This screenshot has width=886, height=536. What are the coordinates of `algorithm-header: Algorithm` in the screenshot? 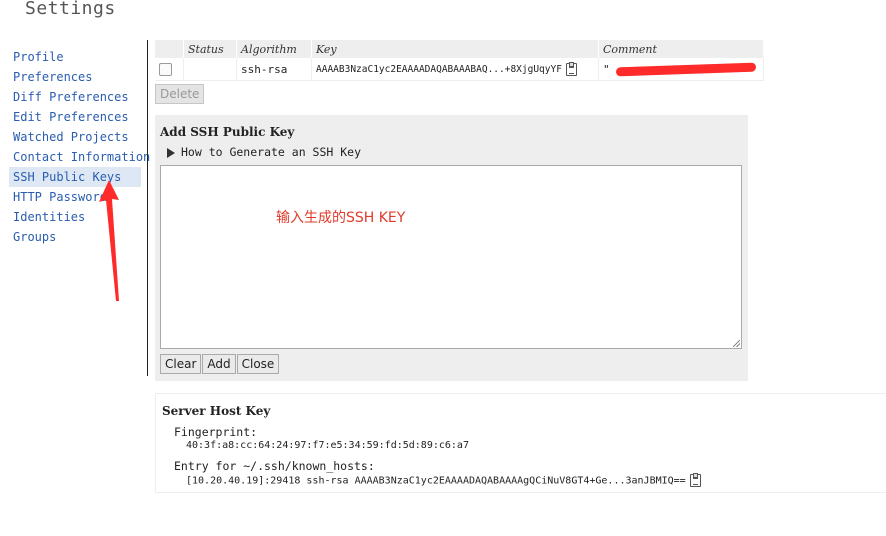 It's located at (274, 49).